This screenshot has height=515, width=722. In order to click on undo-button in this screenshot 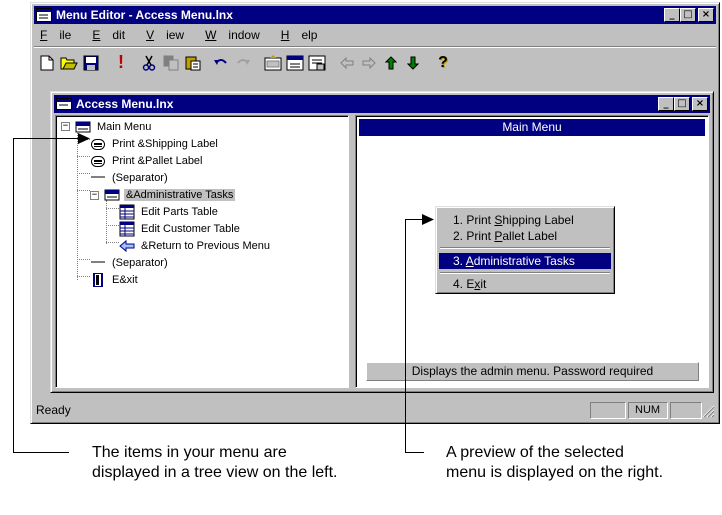, I will do `click(221, 62)`.